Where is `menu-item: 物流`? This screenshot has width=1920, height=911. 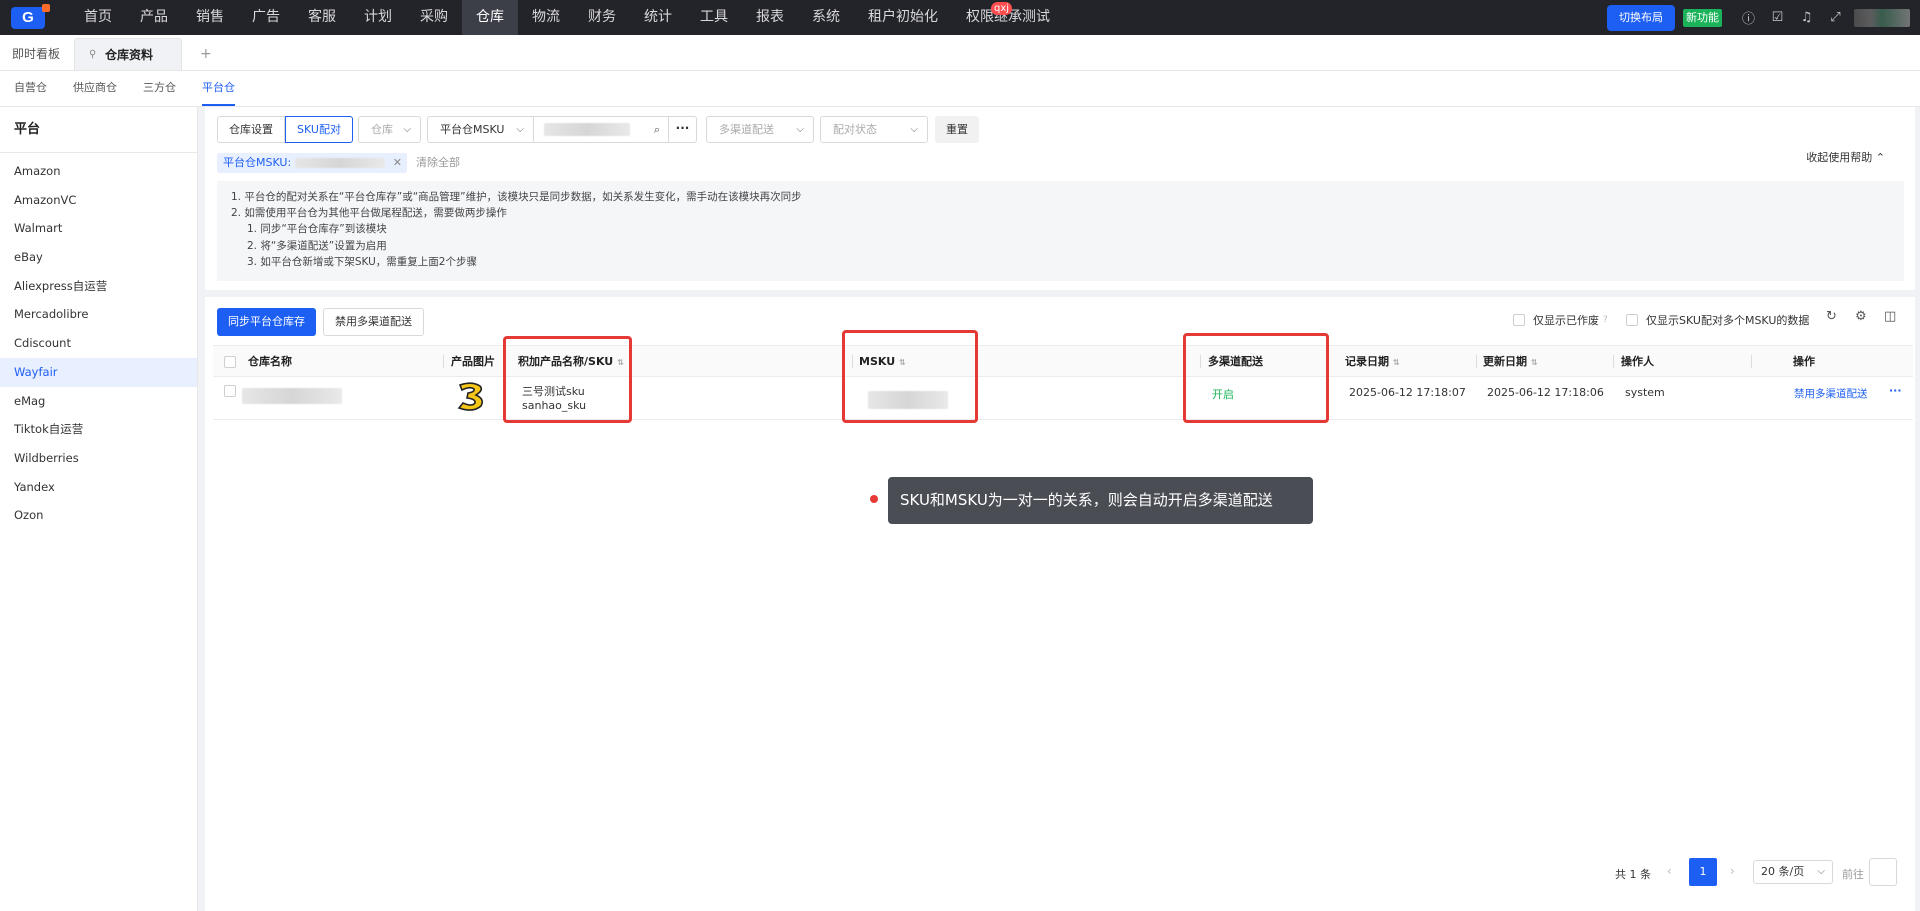 menu-item: 物流 is located at coordinates (546, 17).